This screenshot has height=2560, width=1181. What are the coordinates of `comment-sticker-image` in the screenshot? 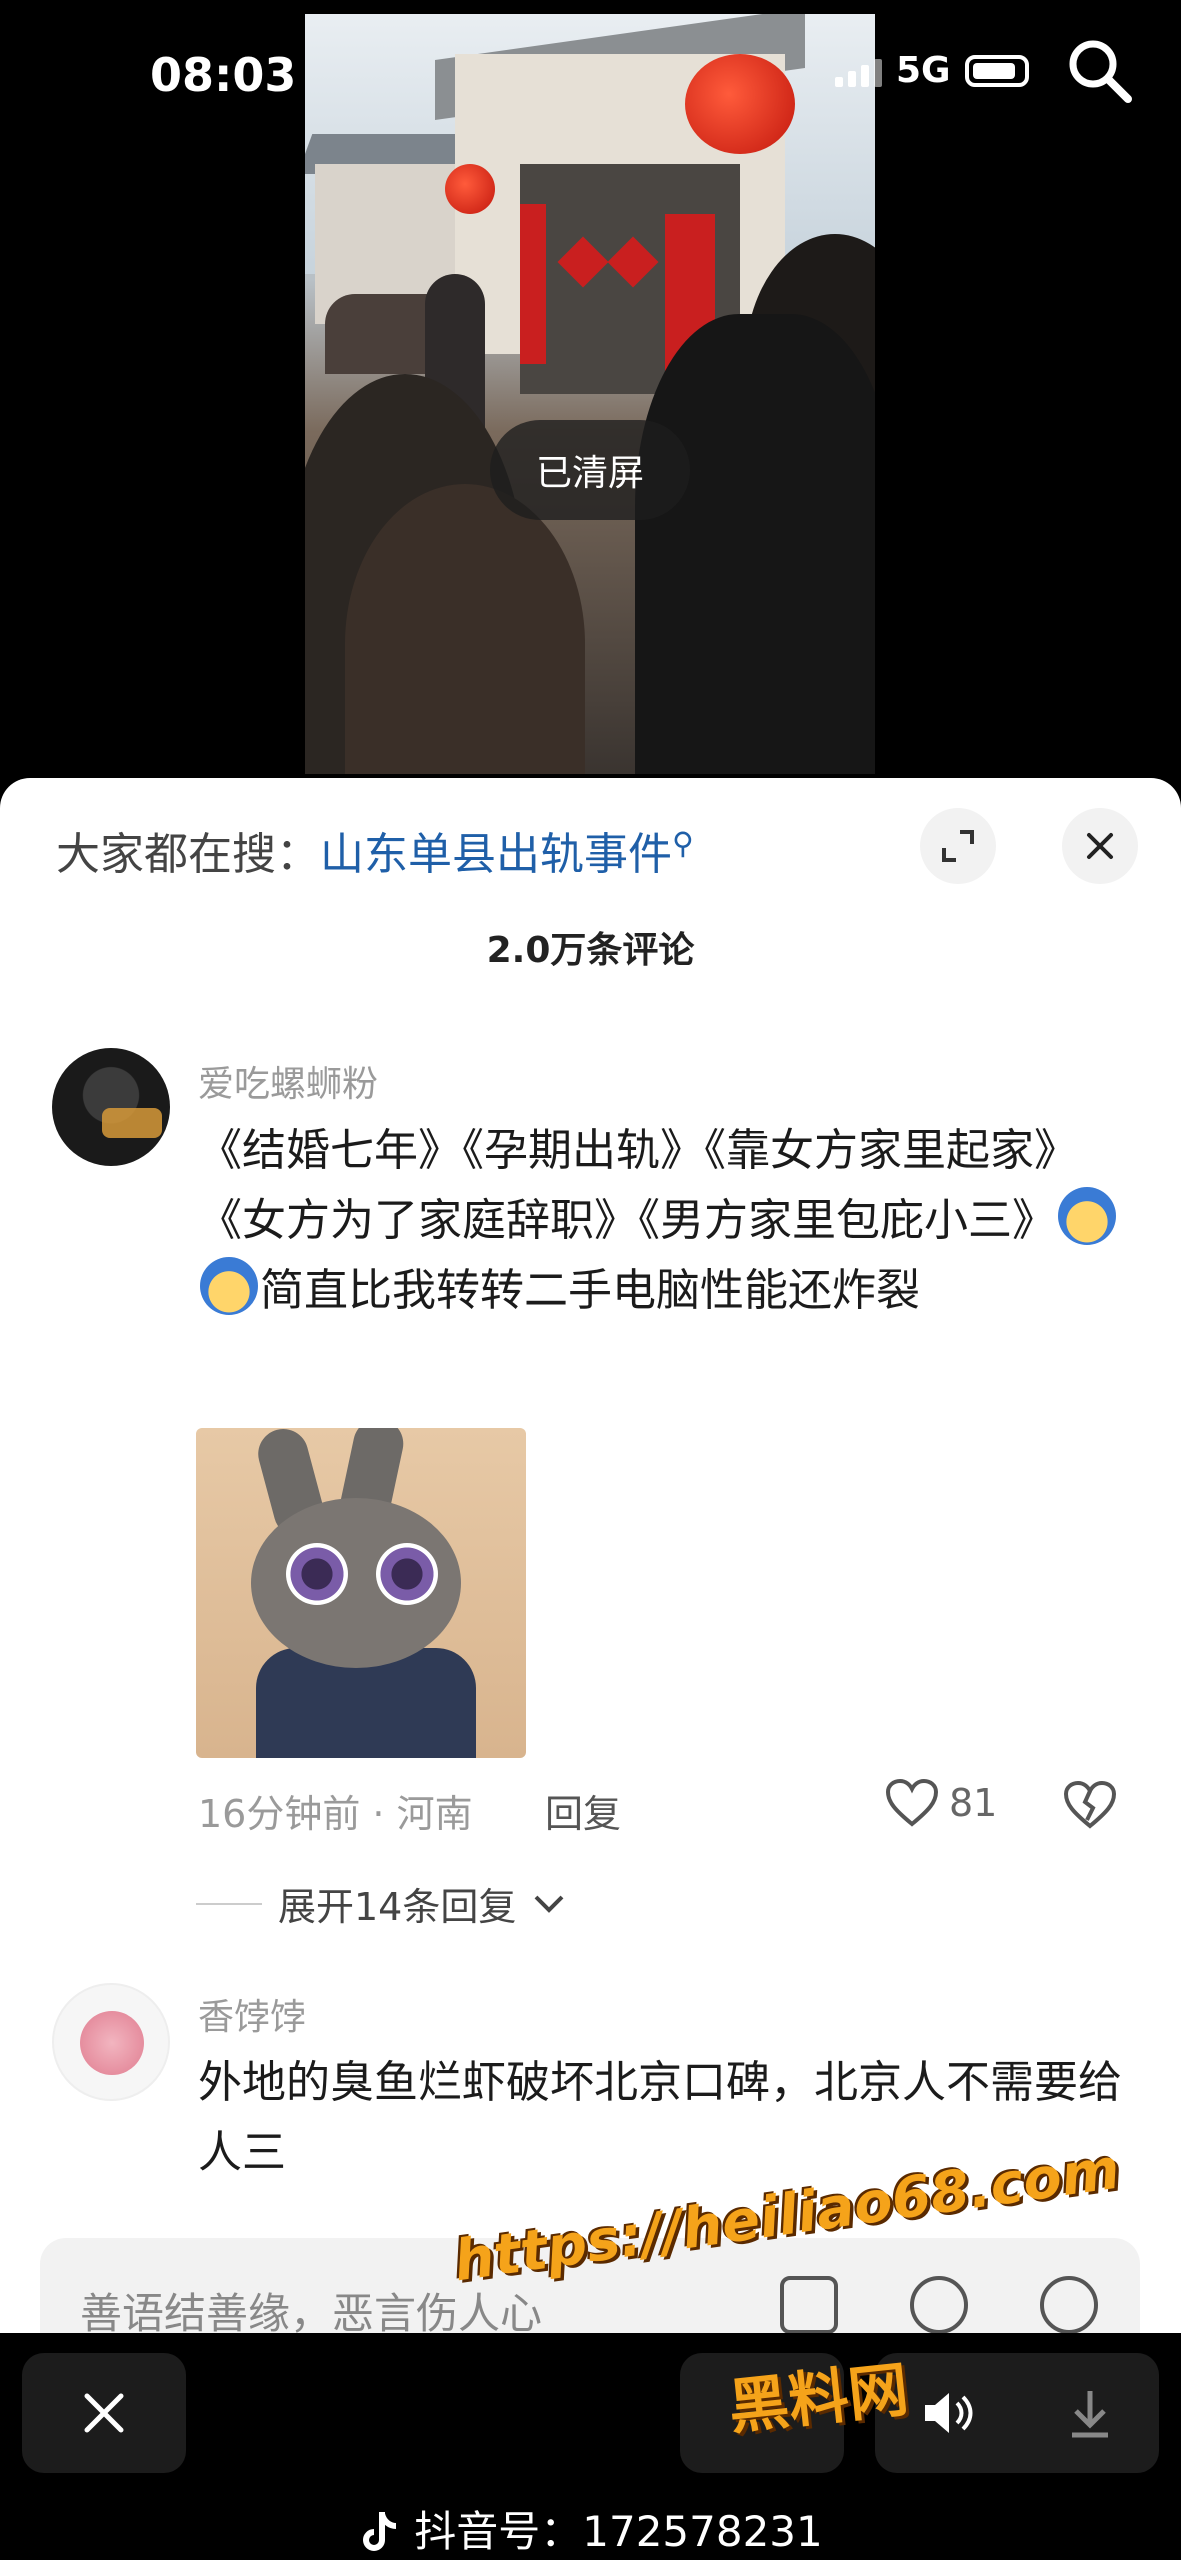 It's located at (361, 1593).